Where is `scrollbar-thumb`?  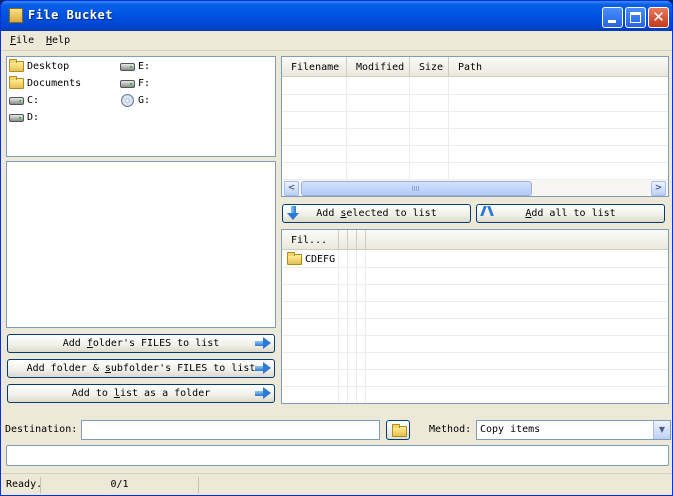
scrollbar-thumb is located at coordinates (416, 188).